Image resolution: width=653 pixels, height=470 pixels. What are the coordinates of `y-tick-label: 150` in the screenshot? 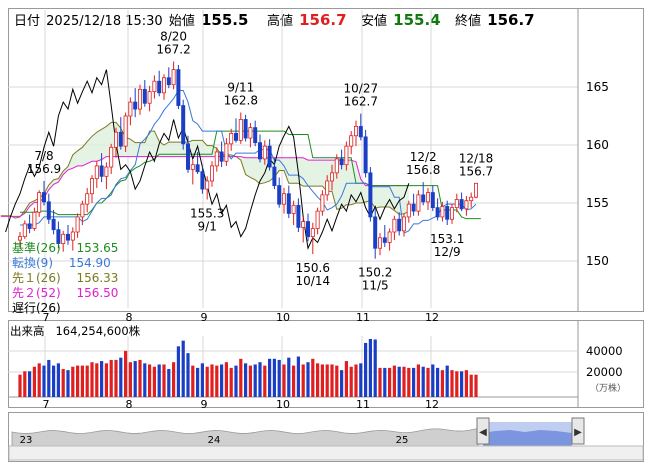 It's located at (597, 261).